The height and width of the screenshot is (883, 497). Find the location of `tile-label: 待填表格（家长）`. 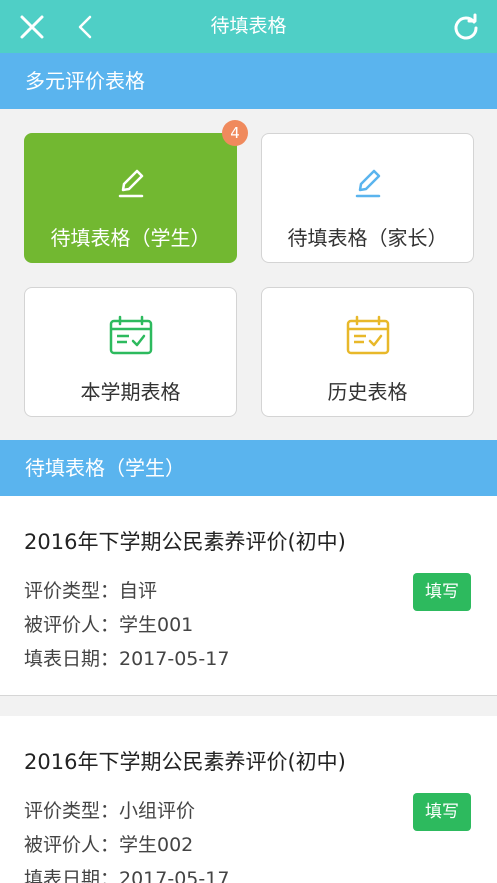

tile-label: 待填表格（家长） is located at coordinates (367, 238).